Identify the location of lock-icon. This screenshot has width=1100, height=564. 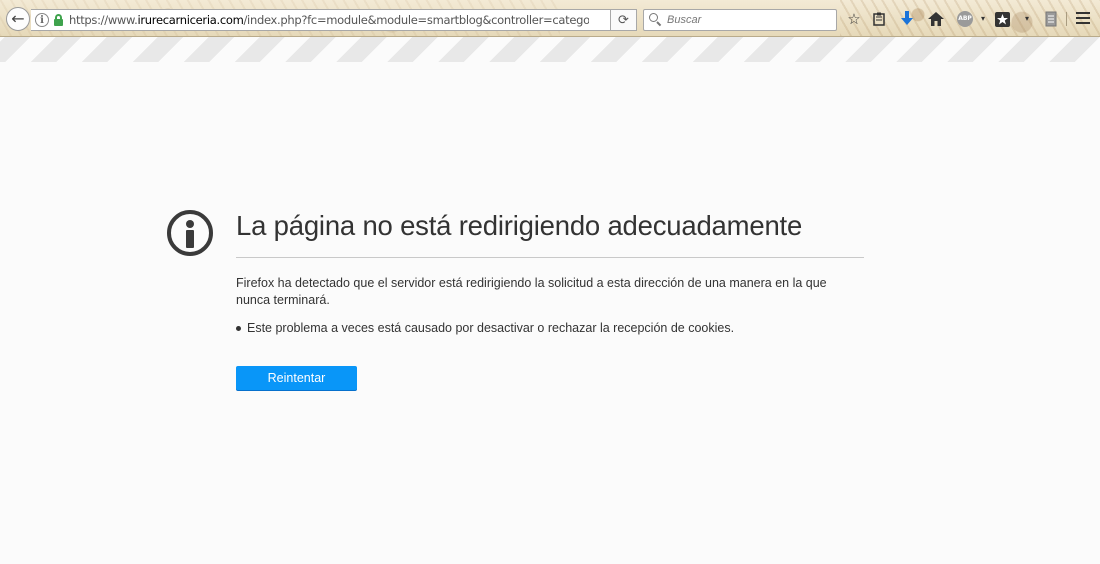
(58, 20).